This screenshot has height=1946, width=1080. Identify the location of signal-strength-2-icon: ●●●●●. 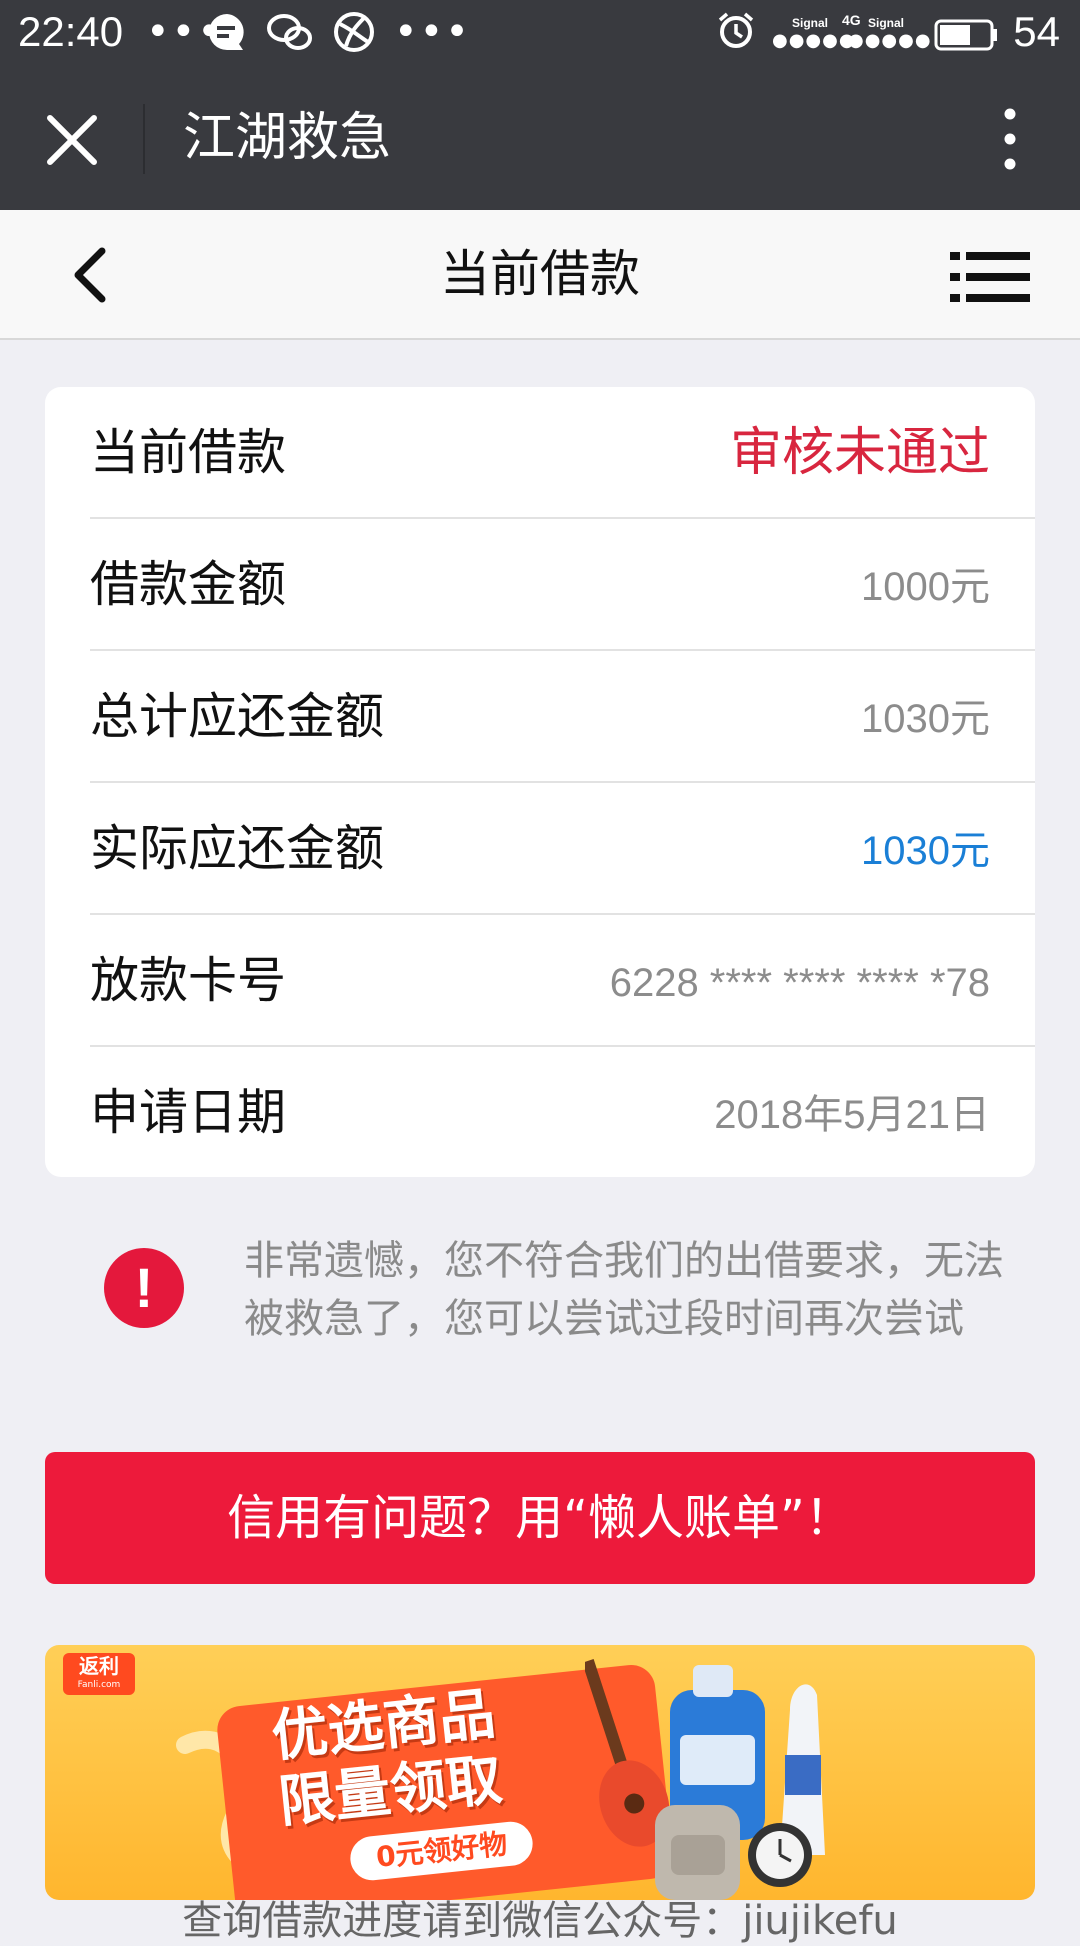
(890, 40).